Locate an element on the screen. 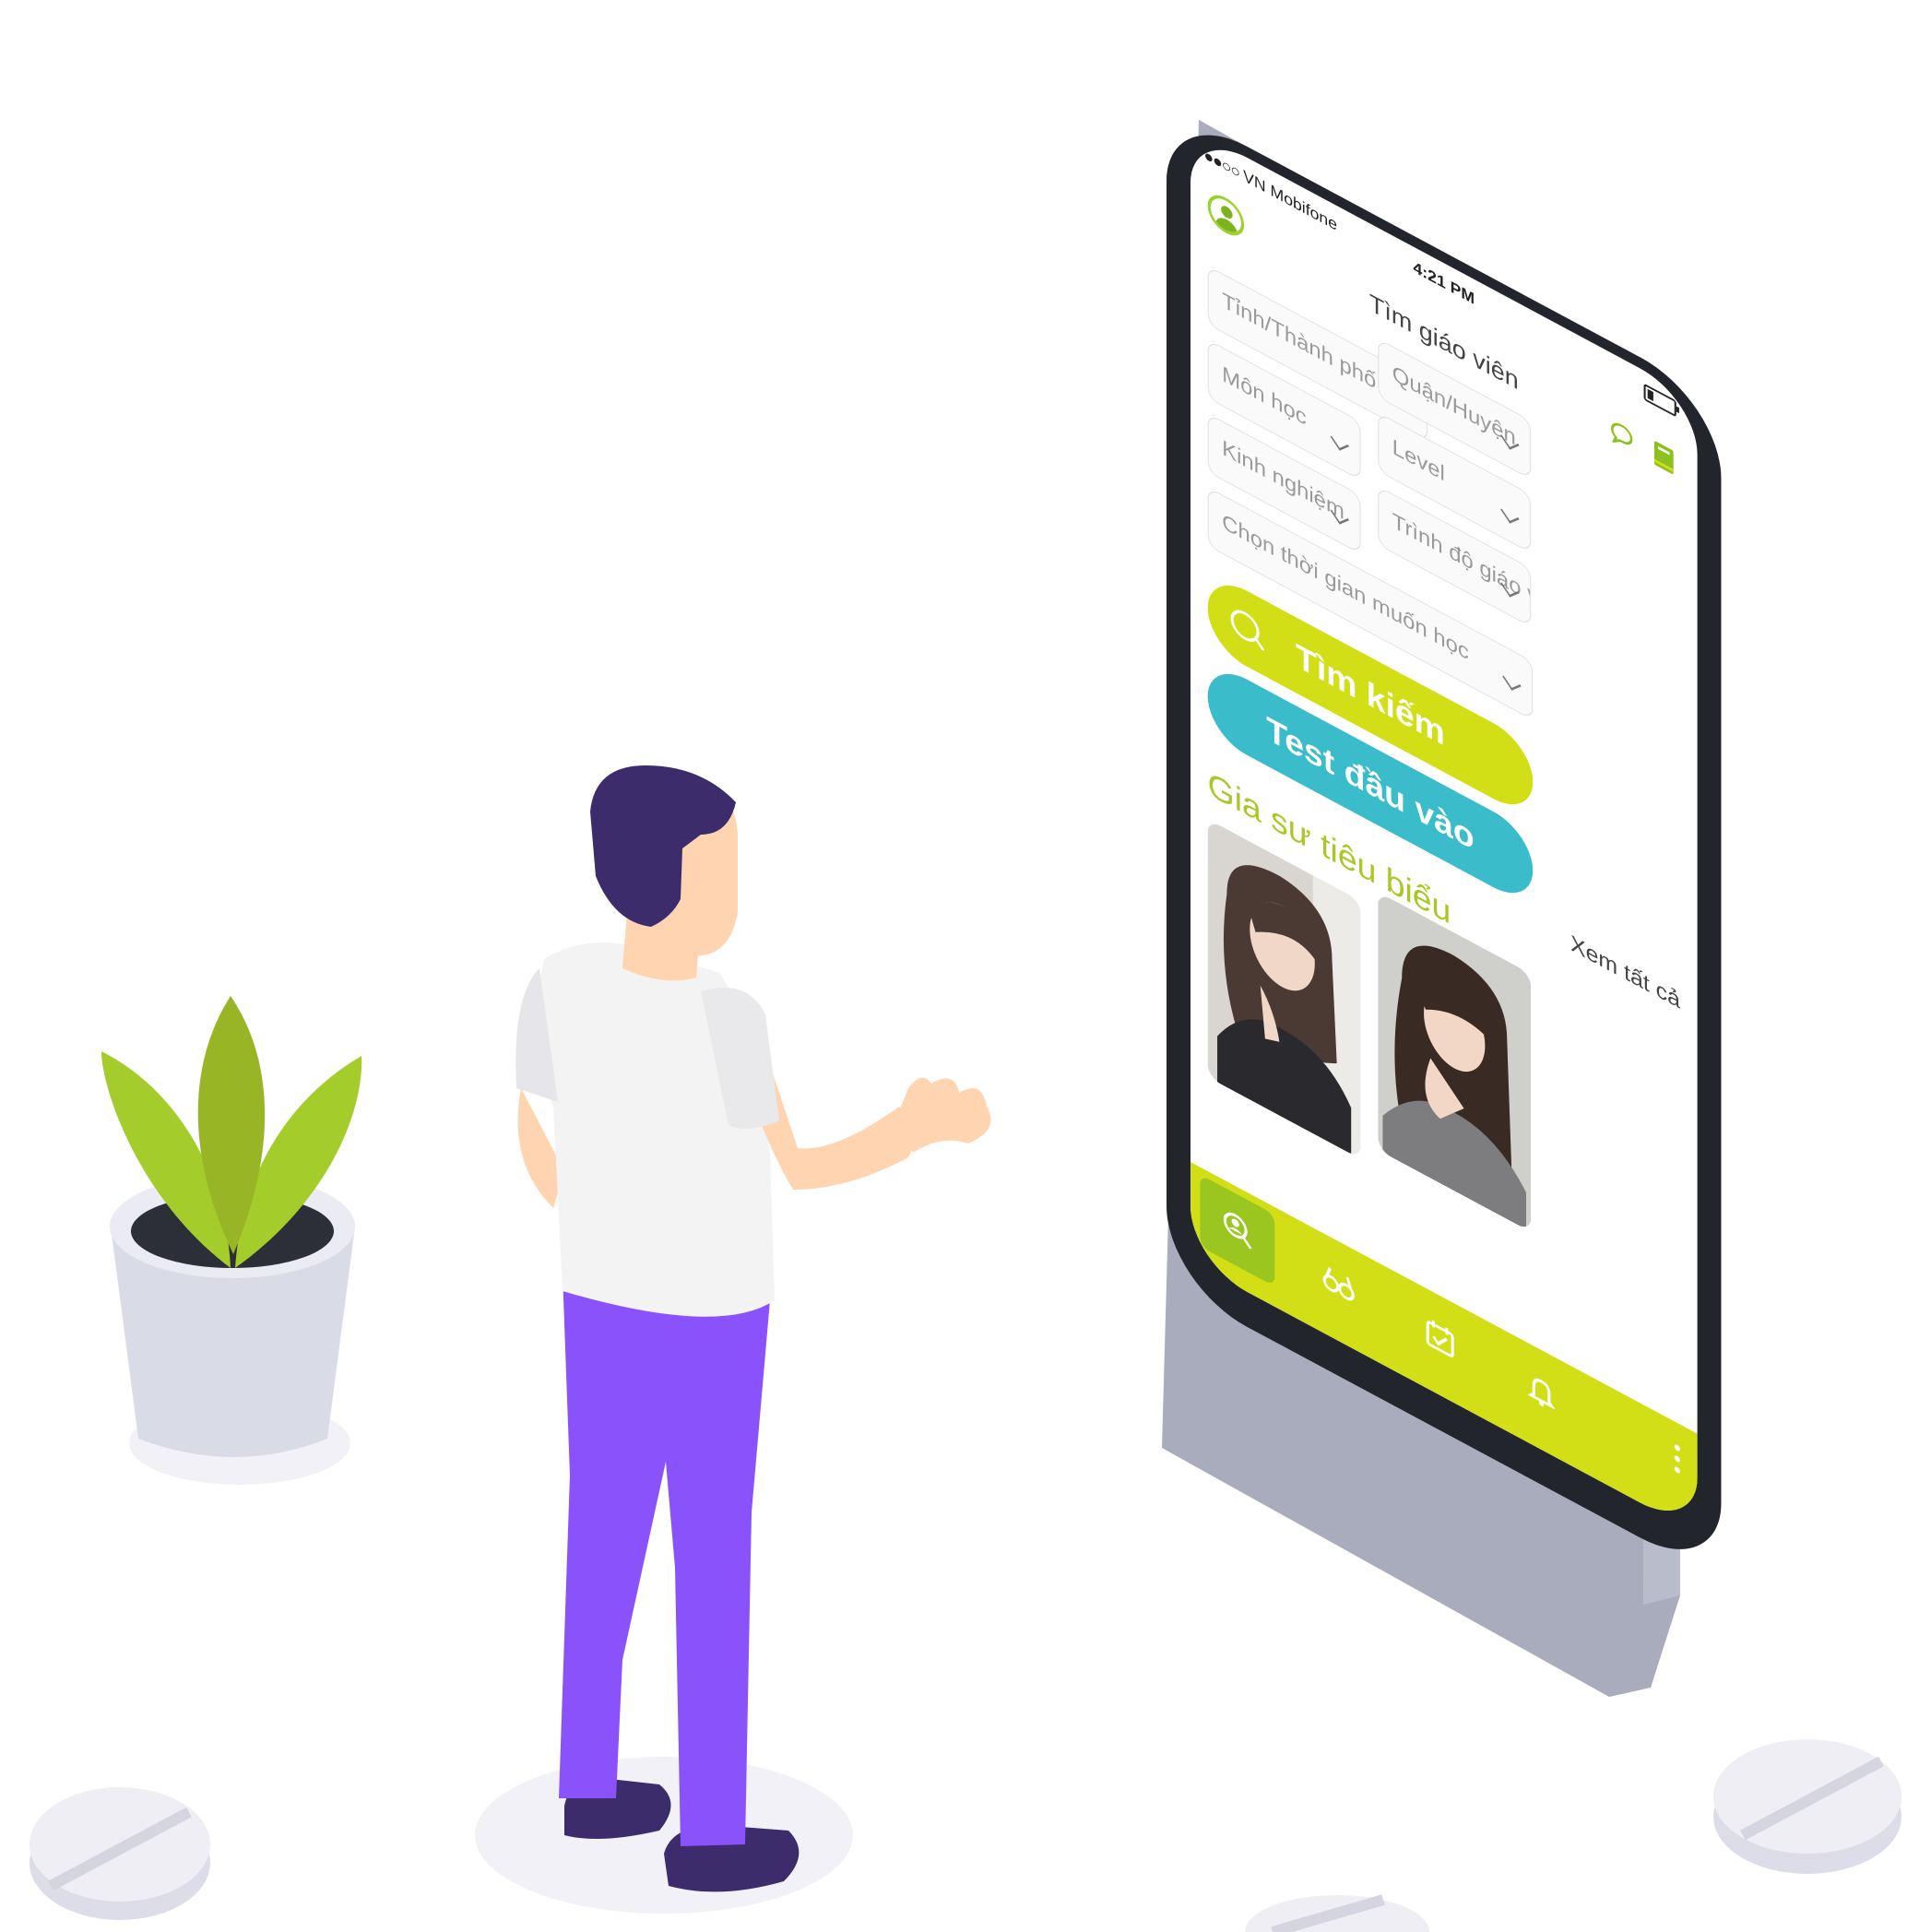  tab-schedule is located at coordinates (1440, 1339).